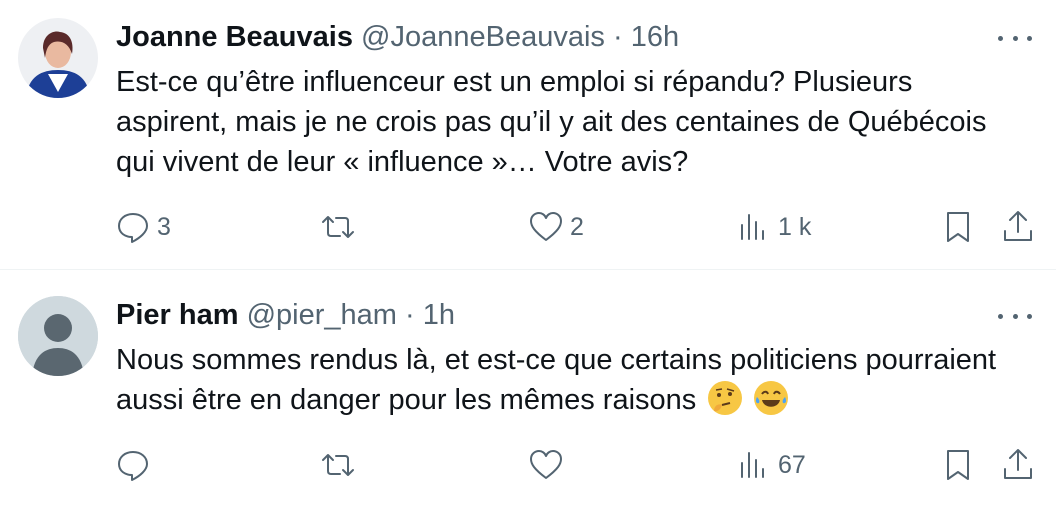 The width and height of the screenshot is (1056, 508). Describe the element at coordinates (322, 315) in the screenshot. I see `handle: @pier_ham` at that location.